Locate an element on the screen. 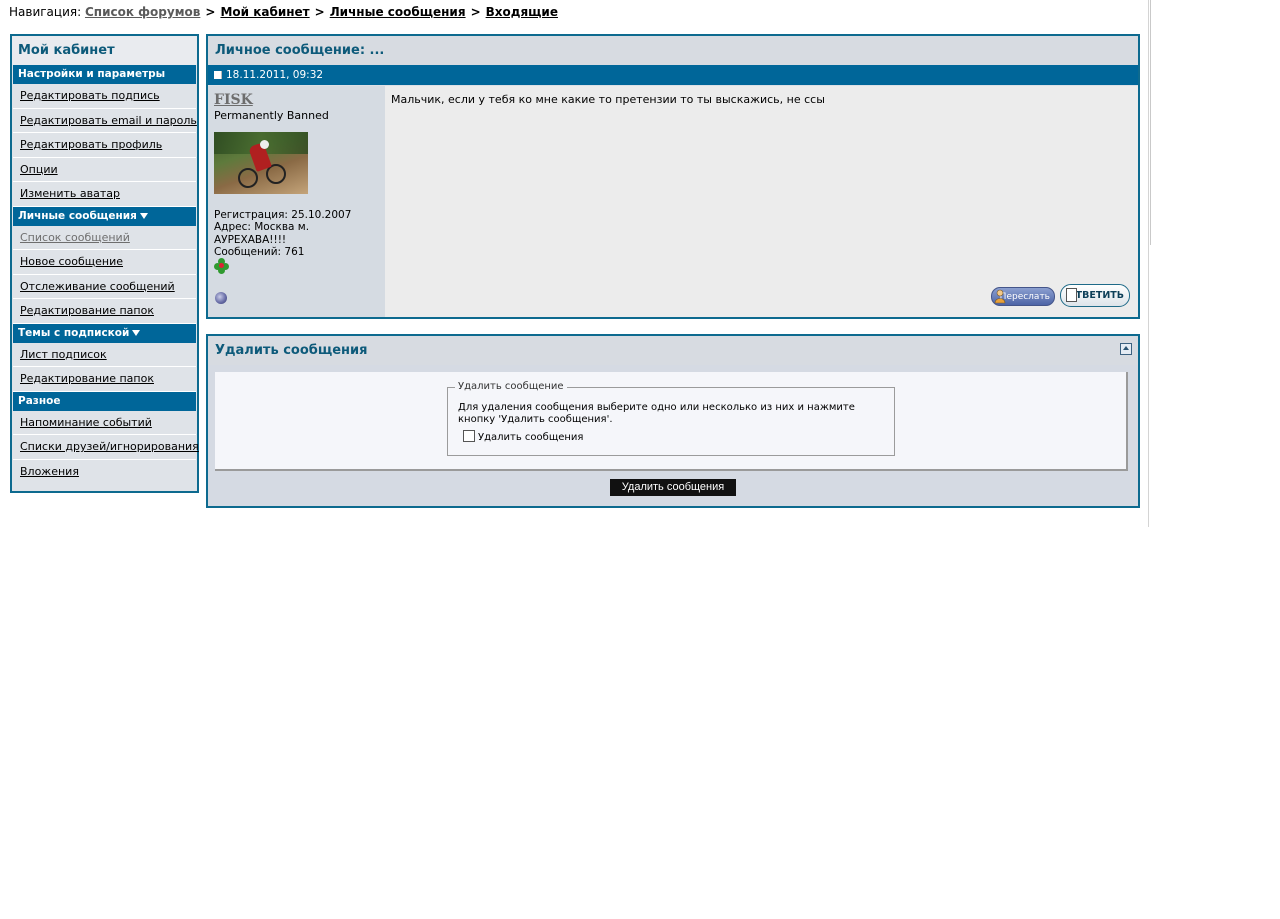  user-registration: Регистрация: 25.10.2007 is located at coordinates (283, 215).